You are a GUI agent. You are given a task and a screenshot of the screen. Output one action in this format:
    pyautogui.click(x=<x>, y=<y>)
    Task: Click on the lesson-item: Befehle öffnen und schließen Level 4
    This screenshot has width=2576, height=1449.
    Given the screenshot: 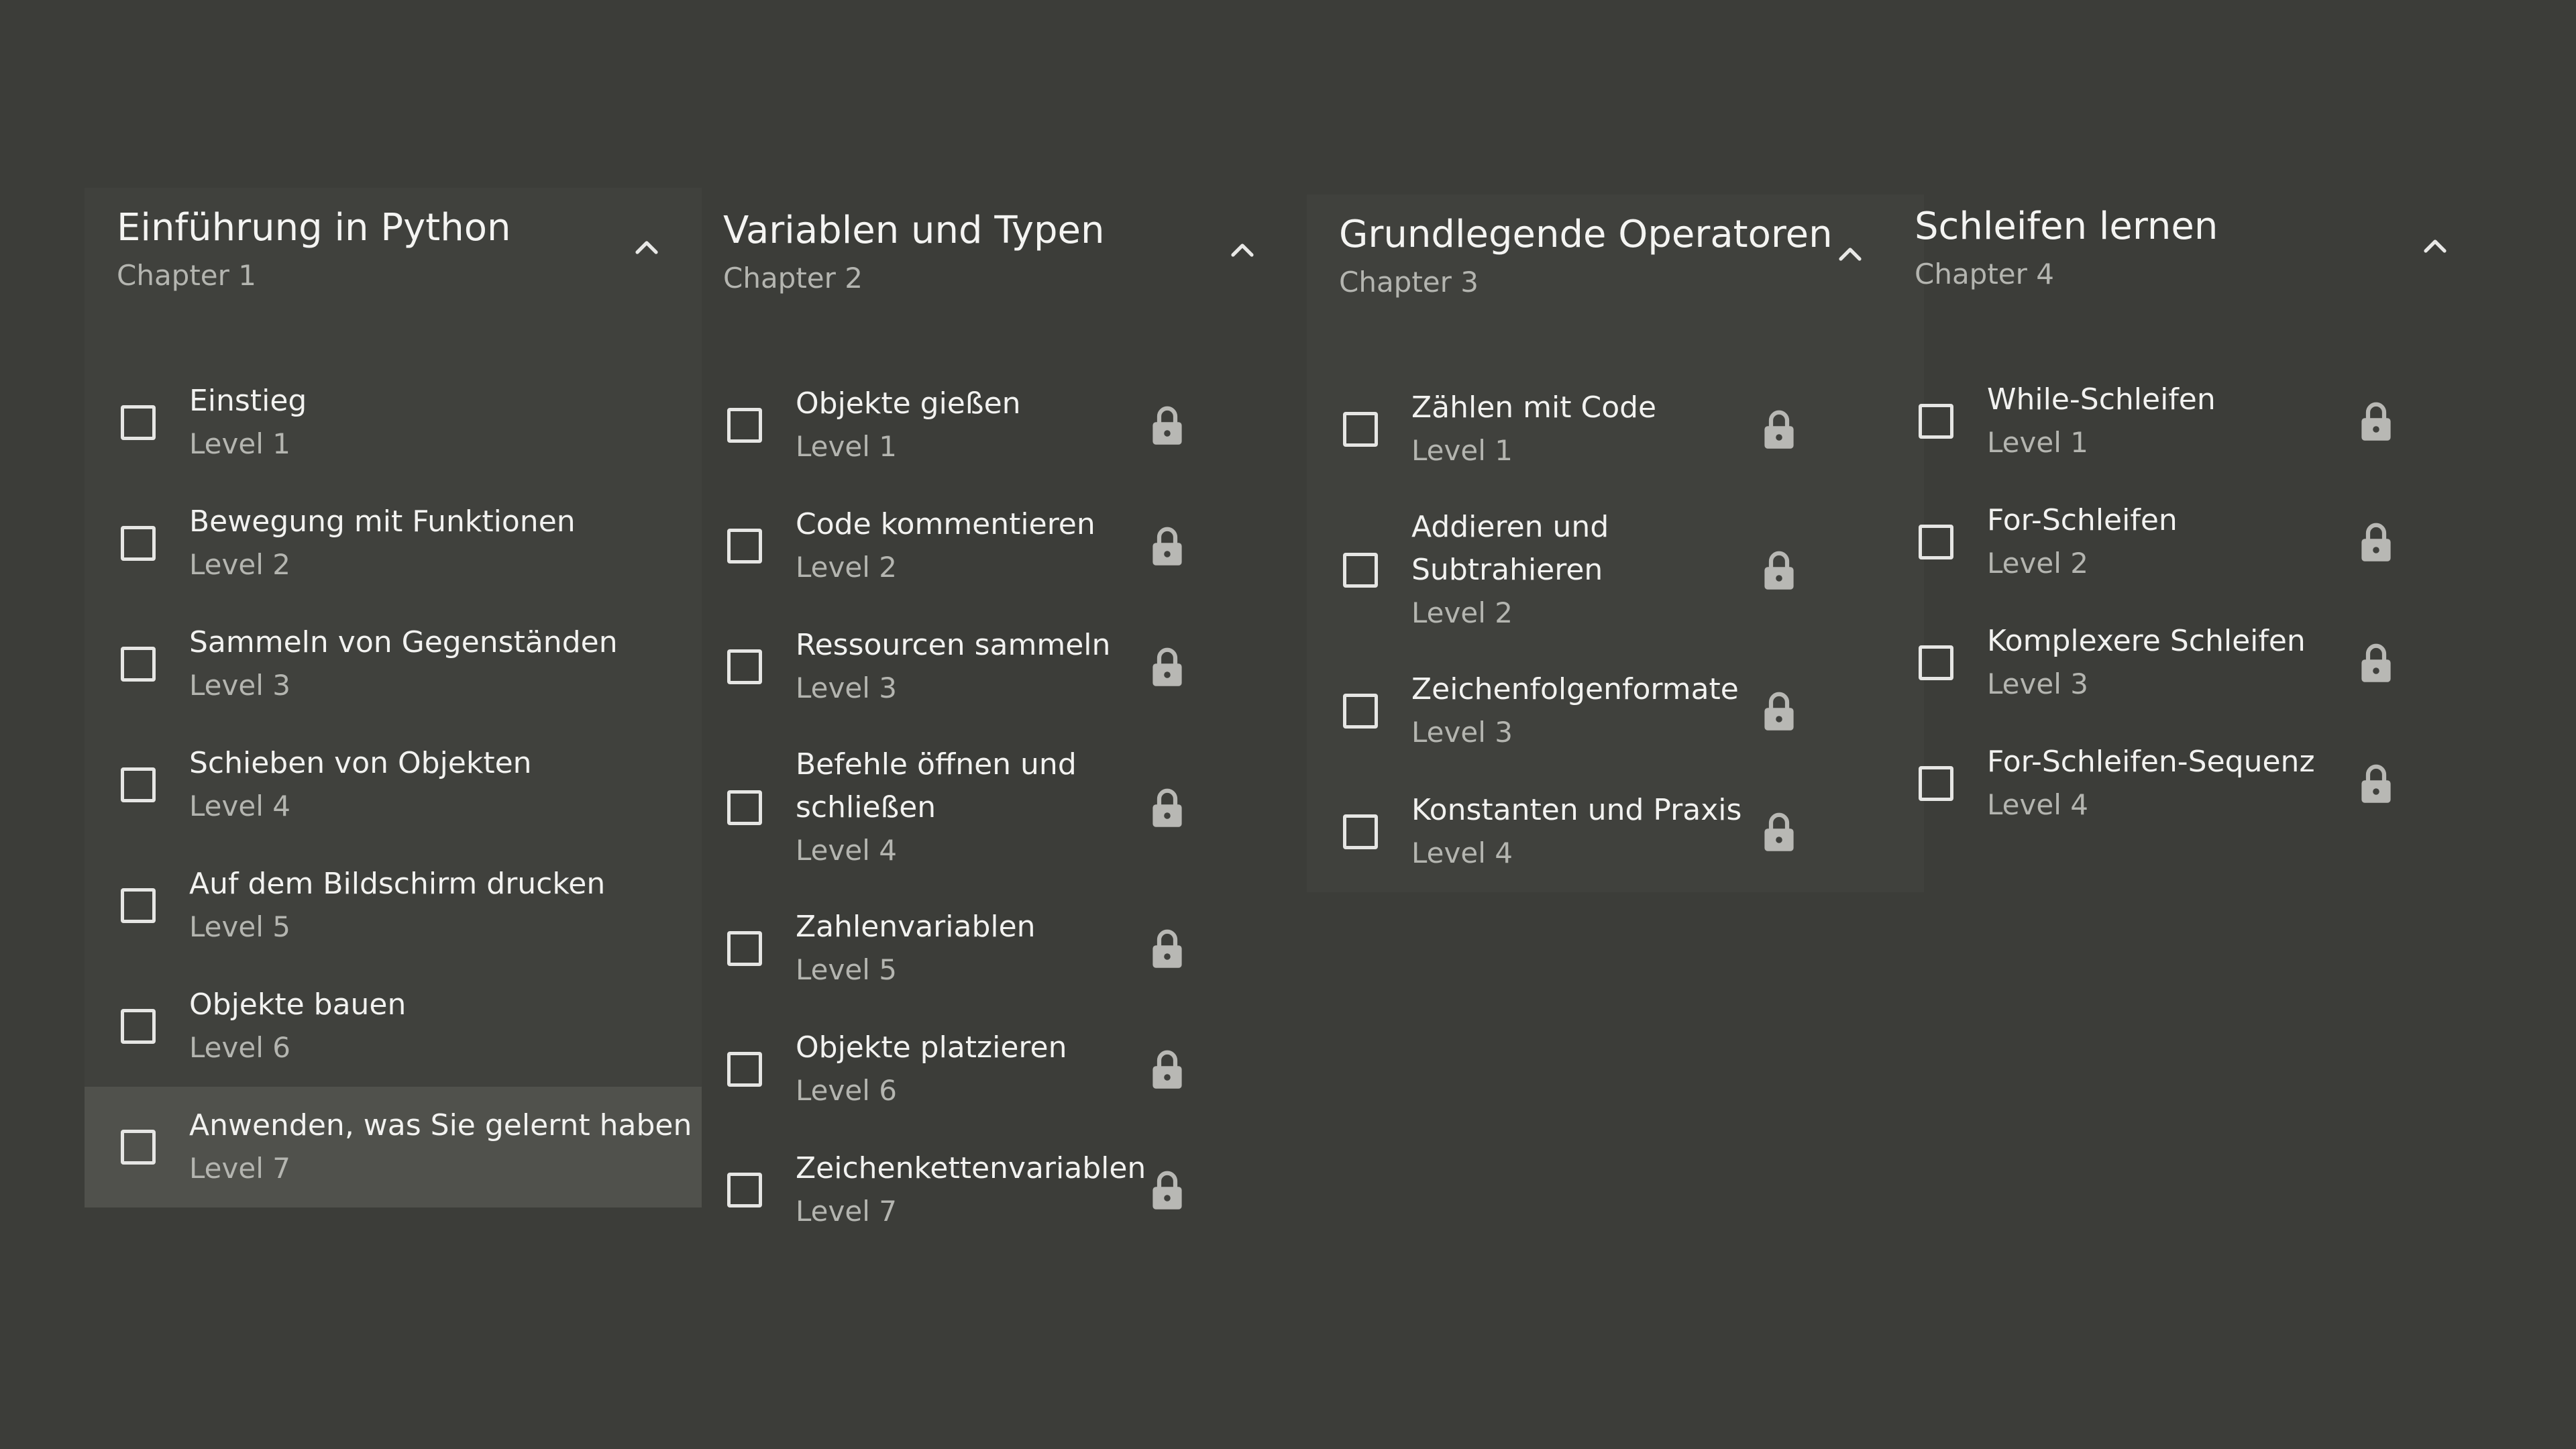 What is the action you would take?
    pyautogui.click(x=999, y=807)
    